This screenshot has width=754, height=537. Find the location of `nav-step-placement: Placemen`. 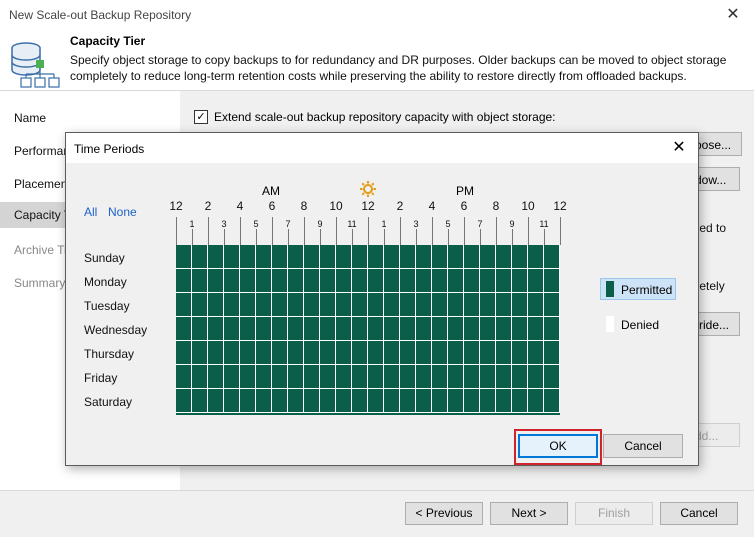

nav-step-placement: Placemen is located at coordinates (40, 184).